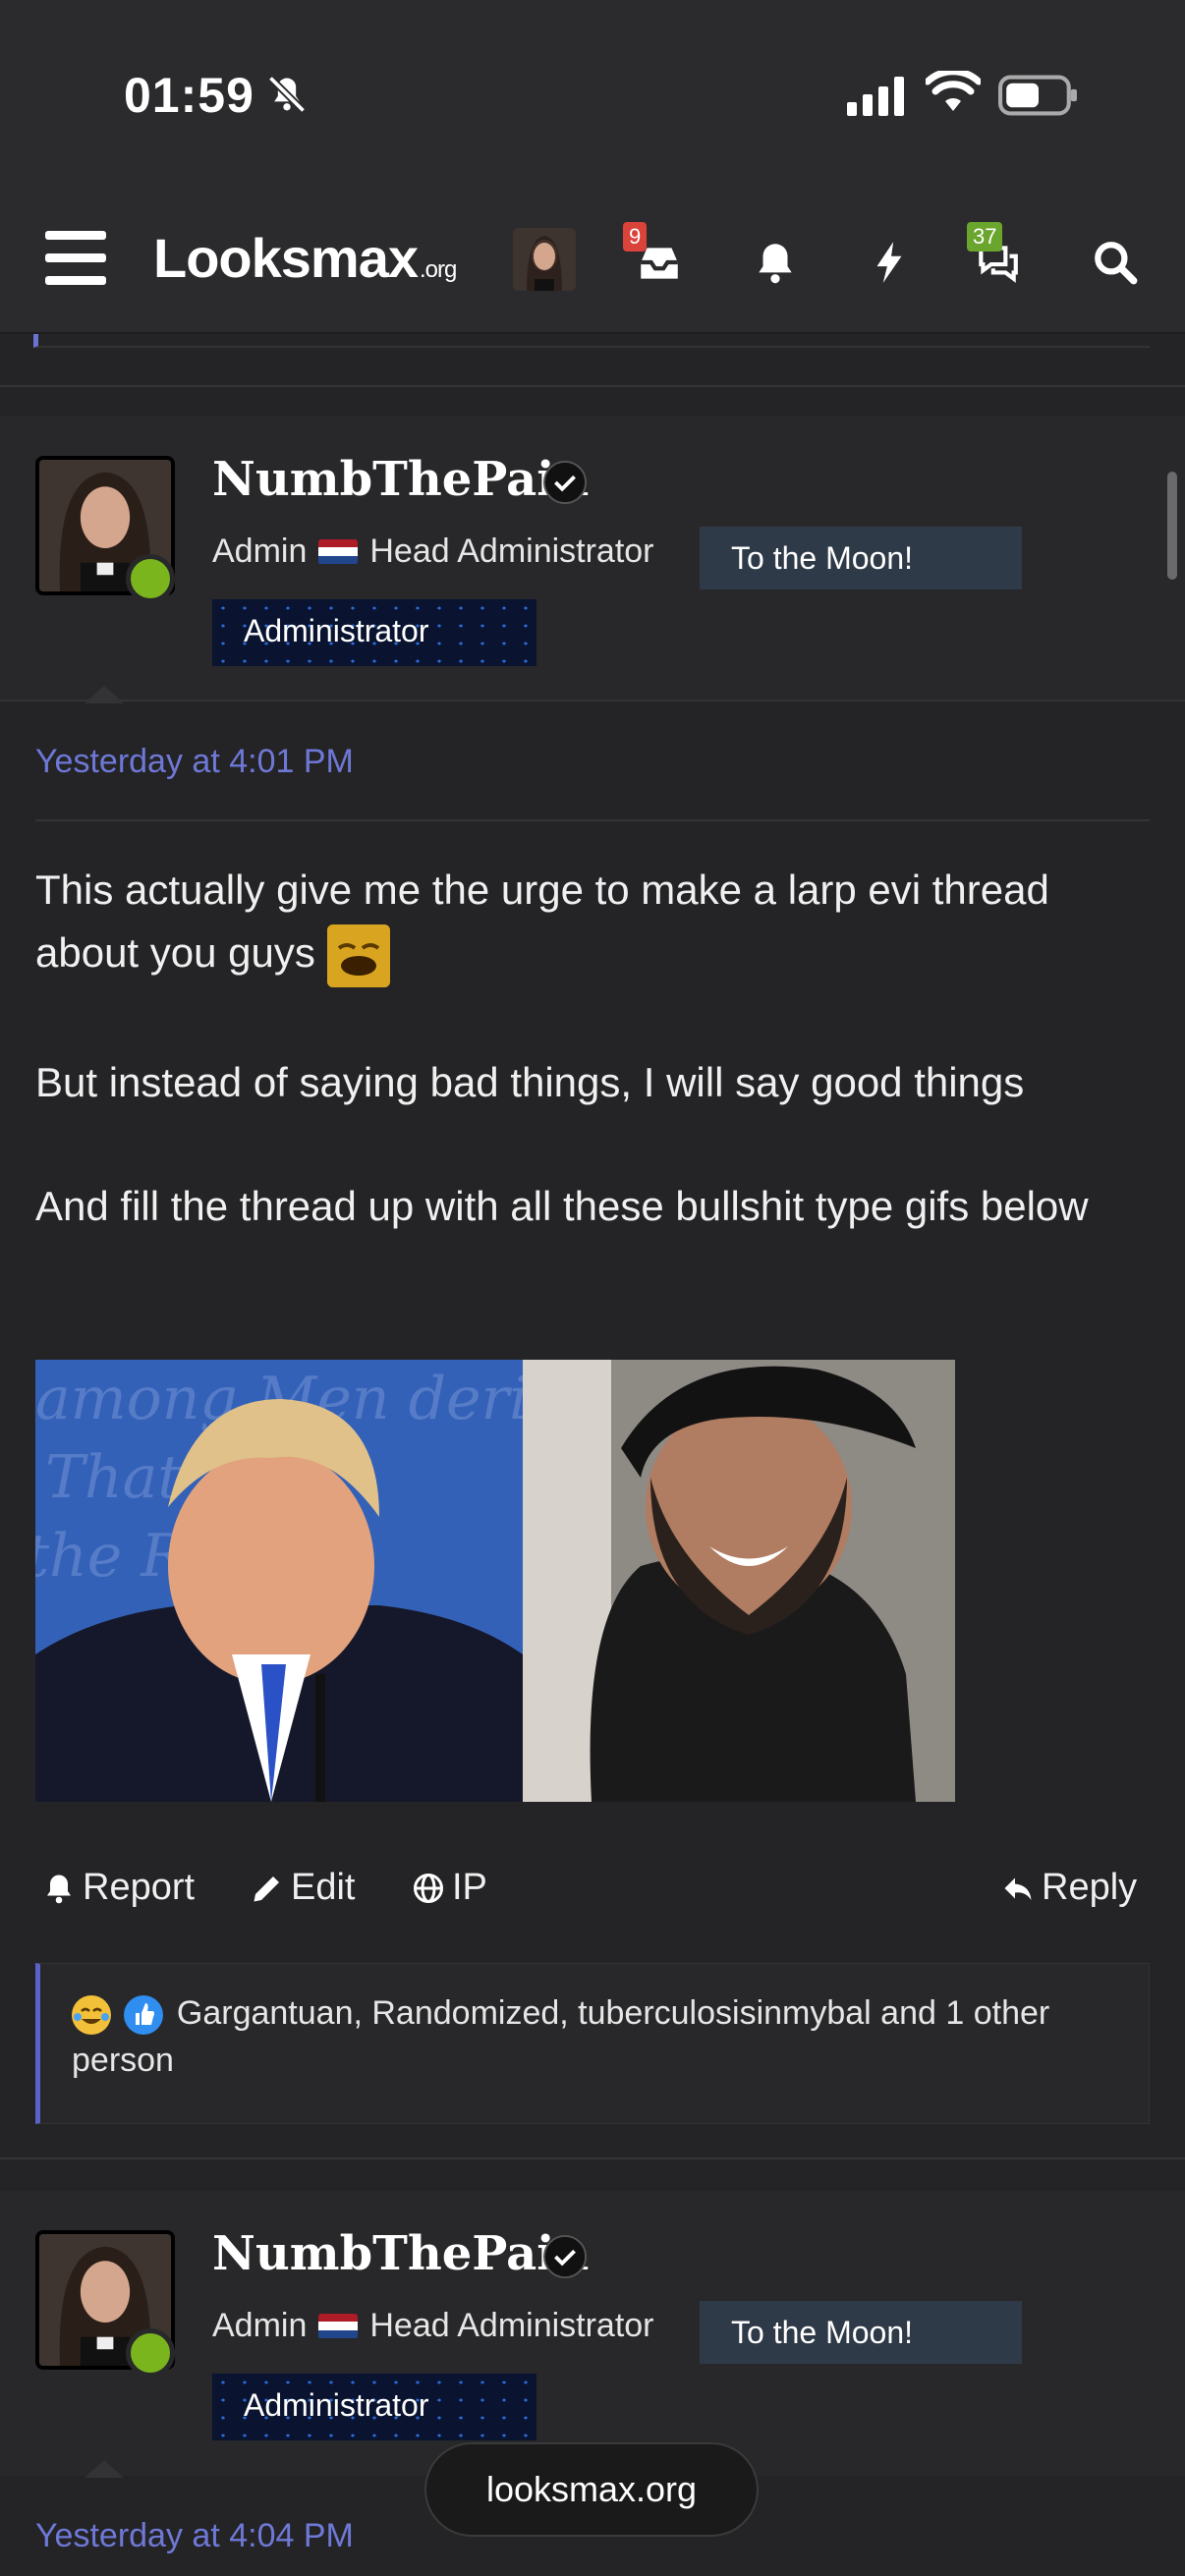 The height and width of the screenshot is (2576, 1185). What do you see at coordinates (1018, 1888) in the screenshot?
I see `reply-icon` at bounding box center [1018, 1888].